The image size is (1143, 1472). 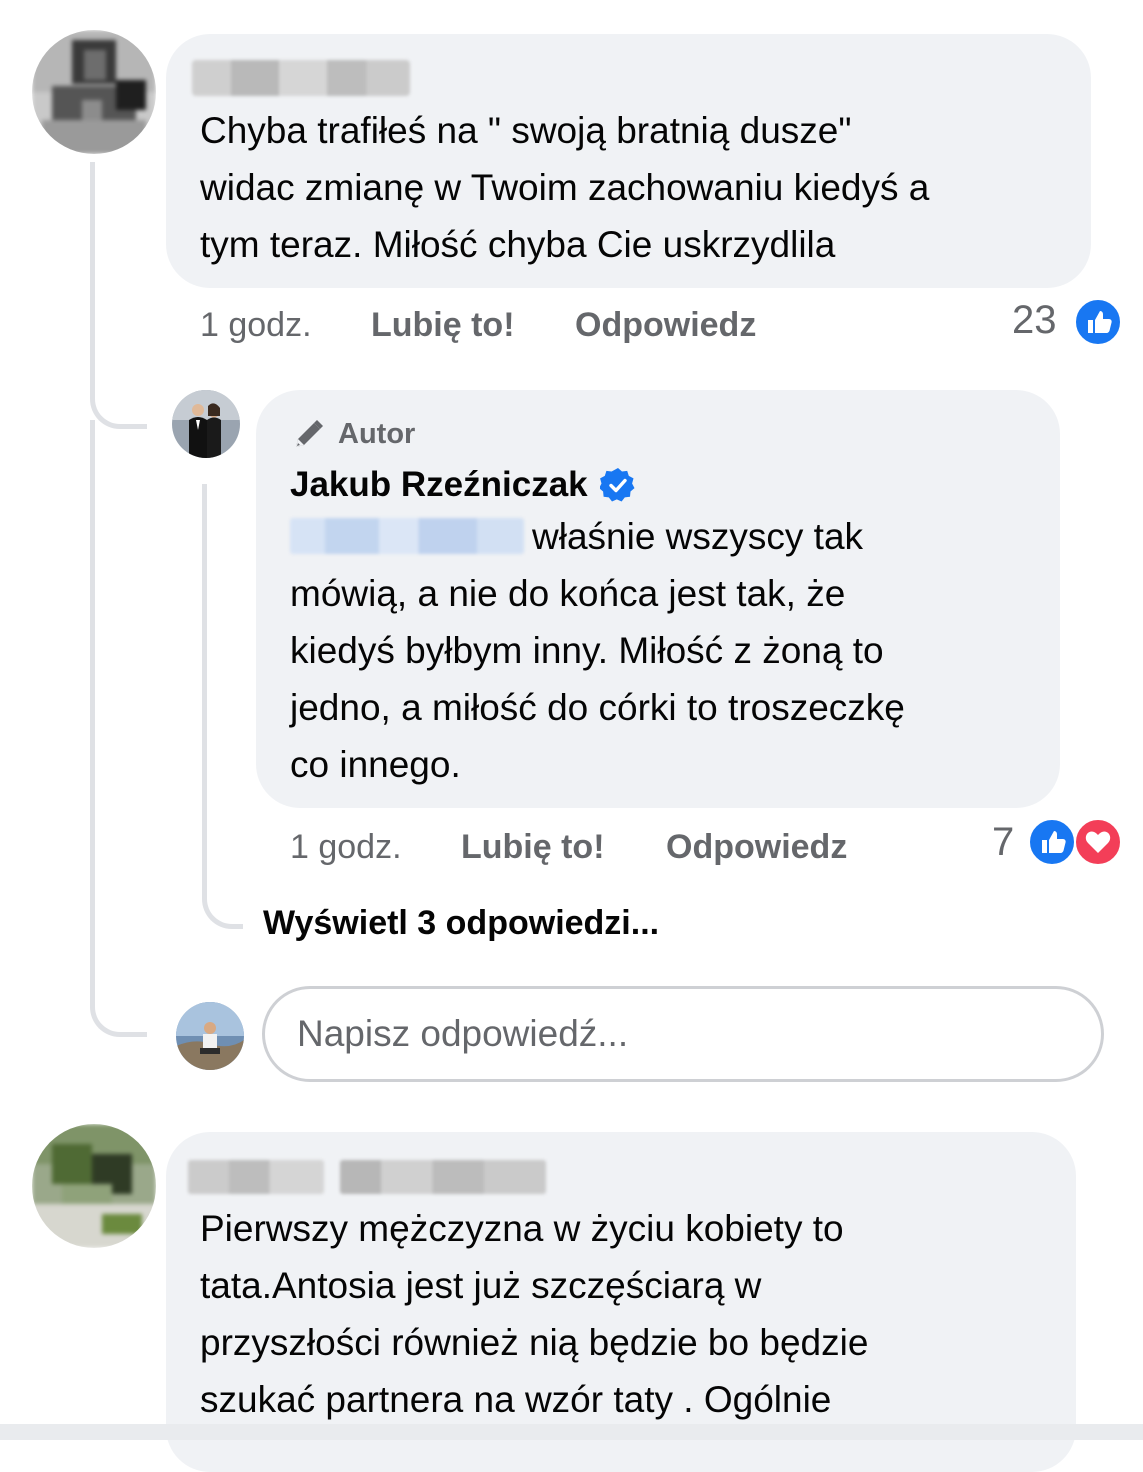 What do you see at coordinates (377, 433) in the screenshot?
I see `author-badge-label: Autor` at bounding box center [377, 433].